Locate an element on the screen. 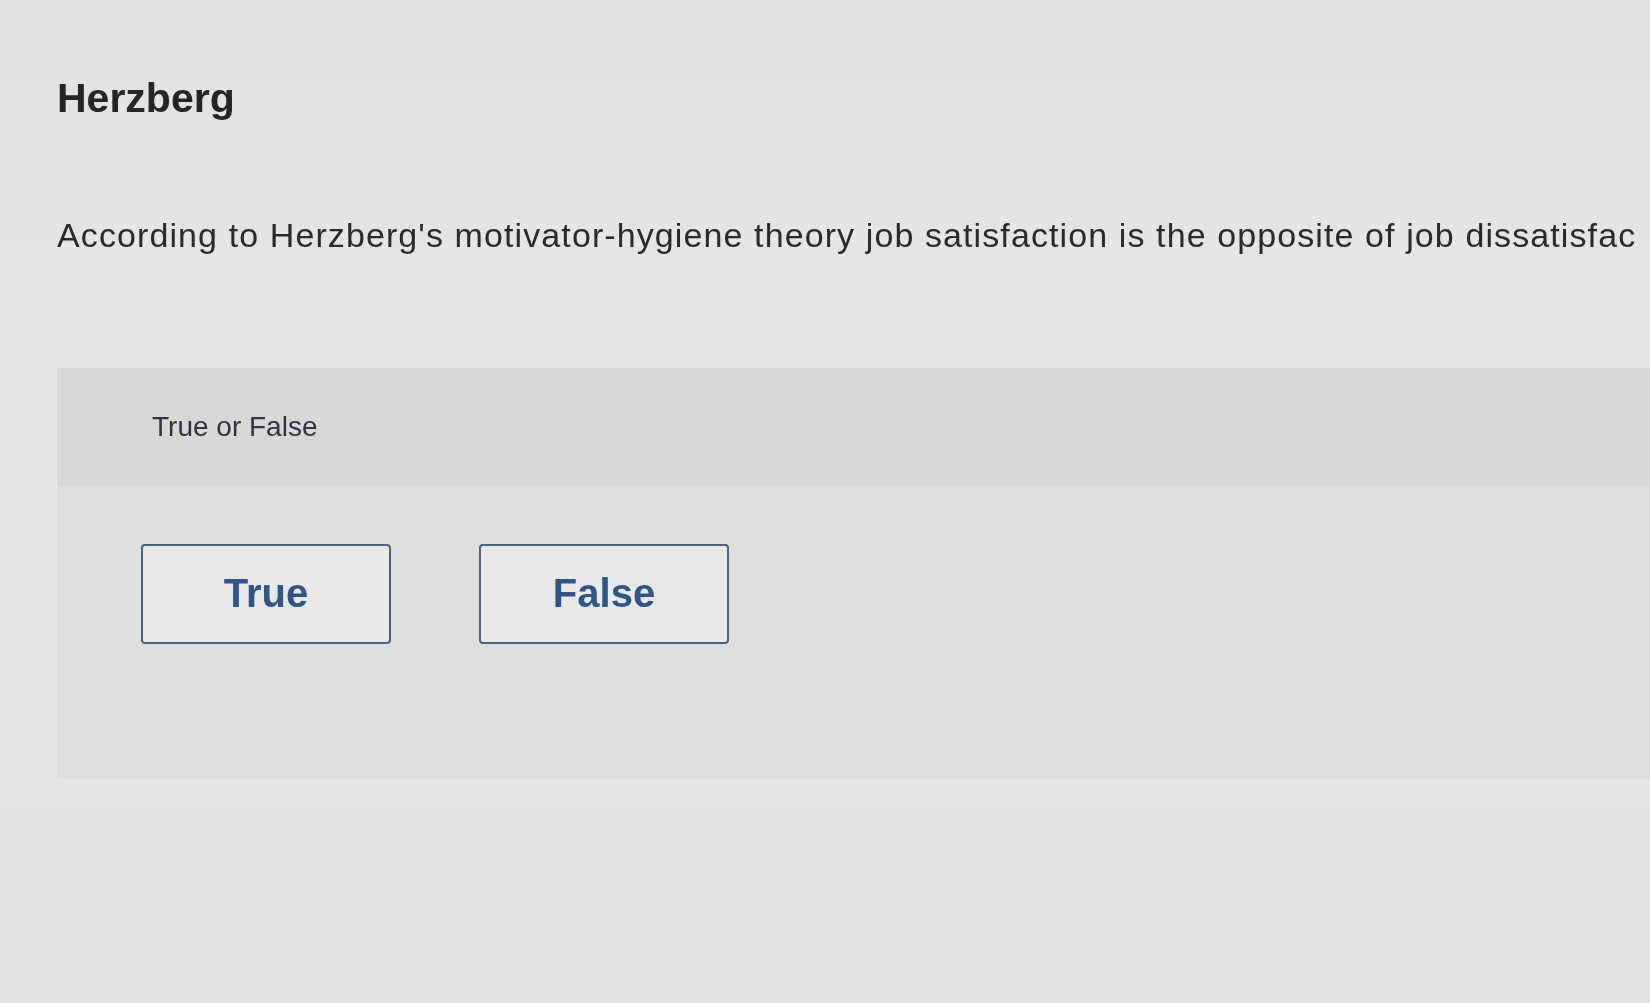  answer-button: False is located at coordinates (604, 594).